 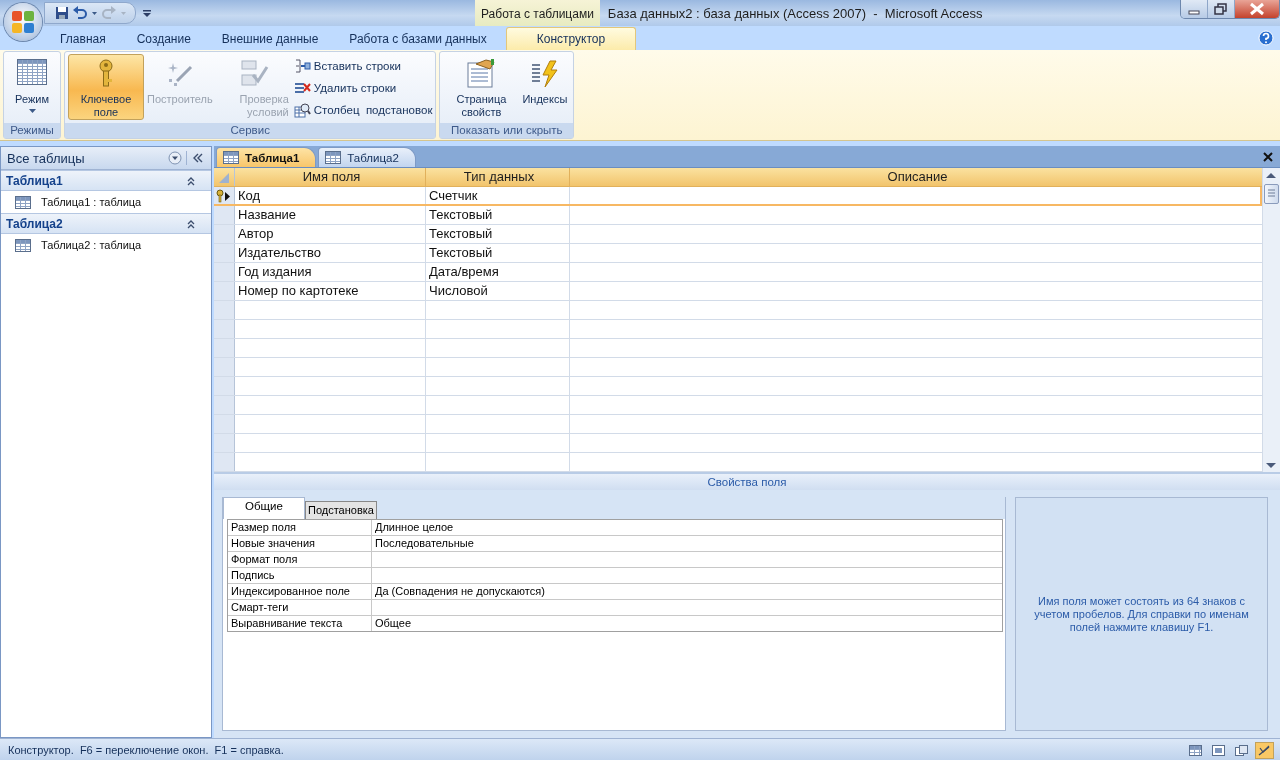 What do you see at coordinates (367, 157) in the screenshot?
I see `document-tab: Таблица2` at bounding box center [367, 157].